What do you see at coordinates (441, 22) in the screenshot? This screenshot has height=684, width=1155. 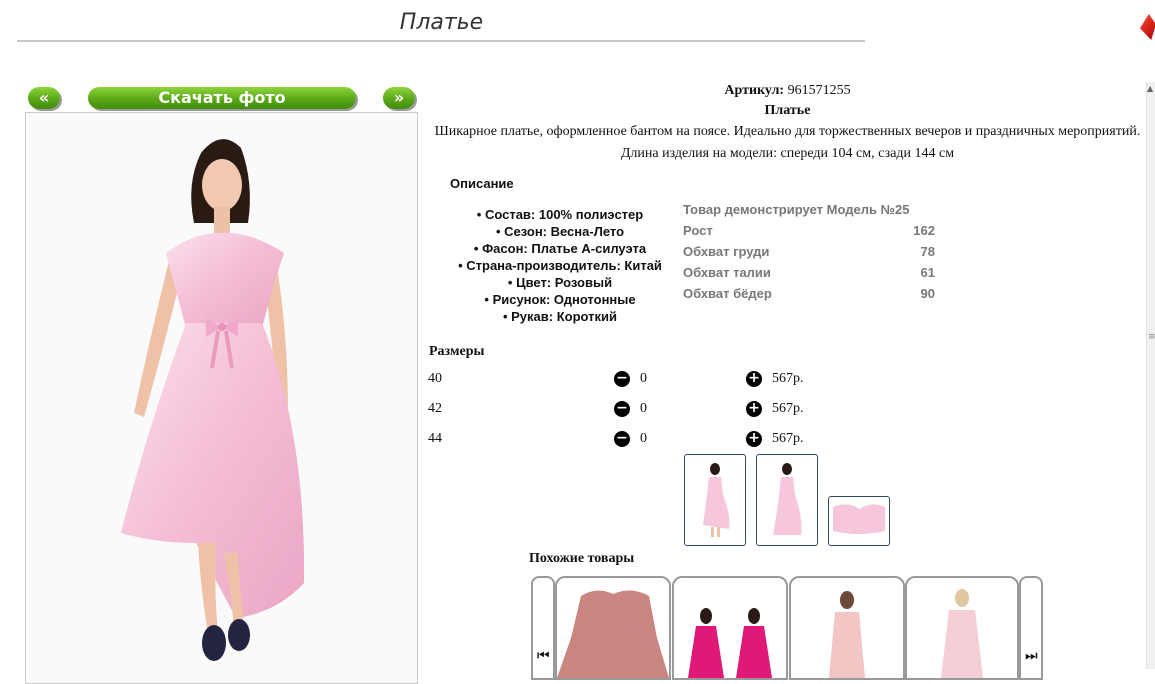 I see `page-title: Платье` at bounding box center [441, 22].